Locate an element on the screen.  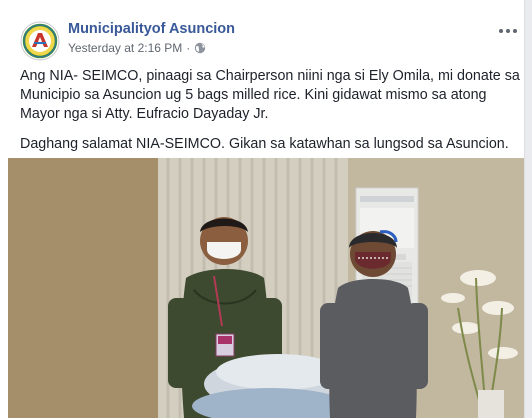
page-avatar is located at coordinates (40, 41).